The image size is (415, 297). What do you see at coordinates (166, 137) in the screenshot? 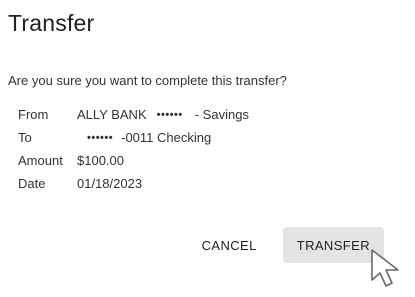
I see `to-account-type: -0011 Checking` at bounding box center [166, 137].